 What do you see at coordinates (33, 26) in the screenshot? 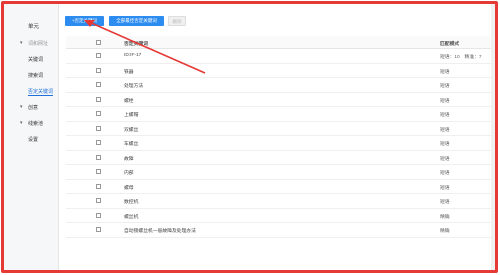
I see `sidebar-item-unit: 单元` at bounding box center [33, 26].